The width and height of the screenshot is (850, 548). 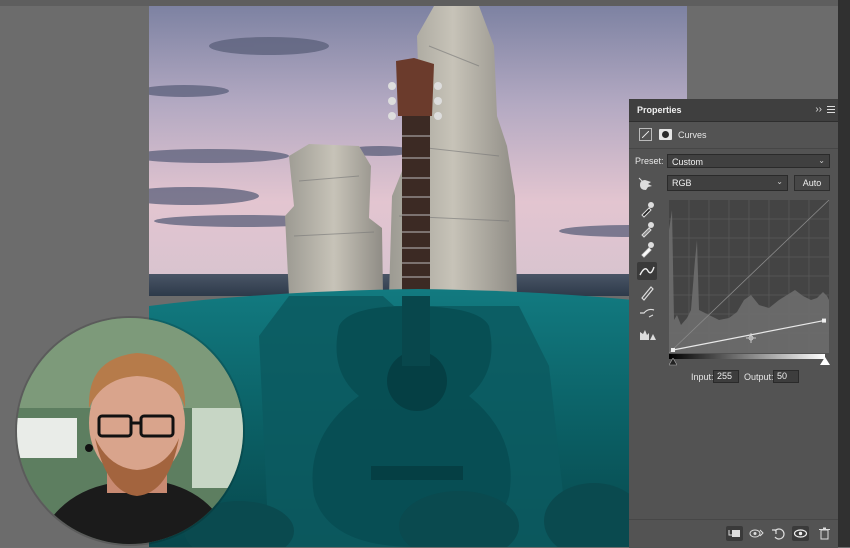 I want to click on pencil-draw-icon, so click(x=647, y=292).